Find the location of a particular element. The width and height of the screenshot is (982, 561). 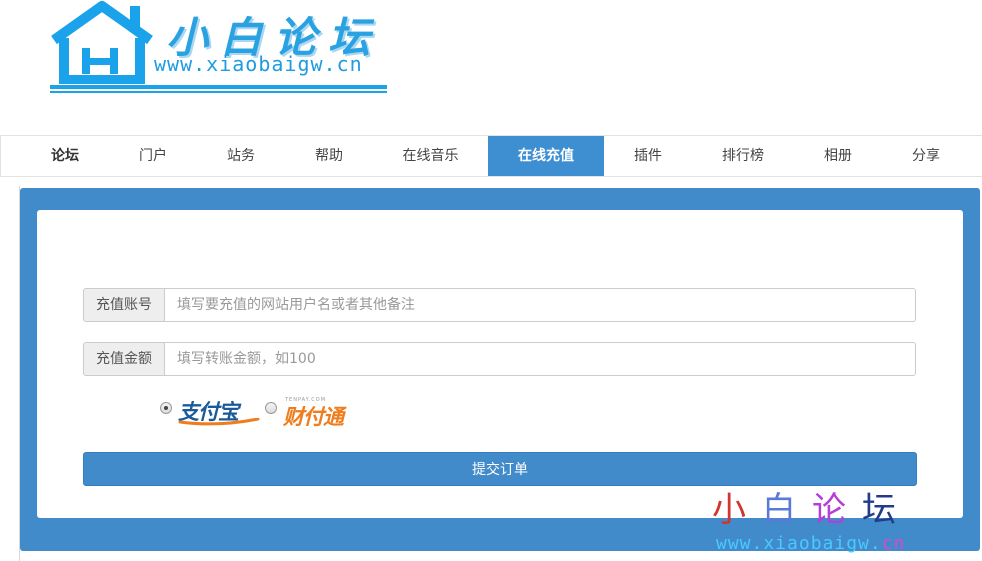

nav-item-rankings: 排行榜 is located at coordinates (743, 156).